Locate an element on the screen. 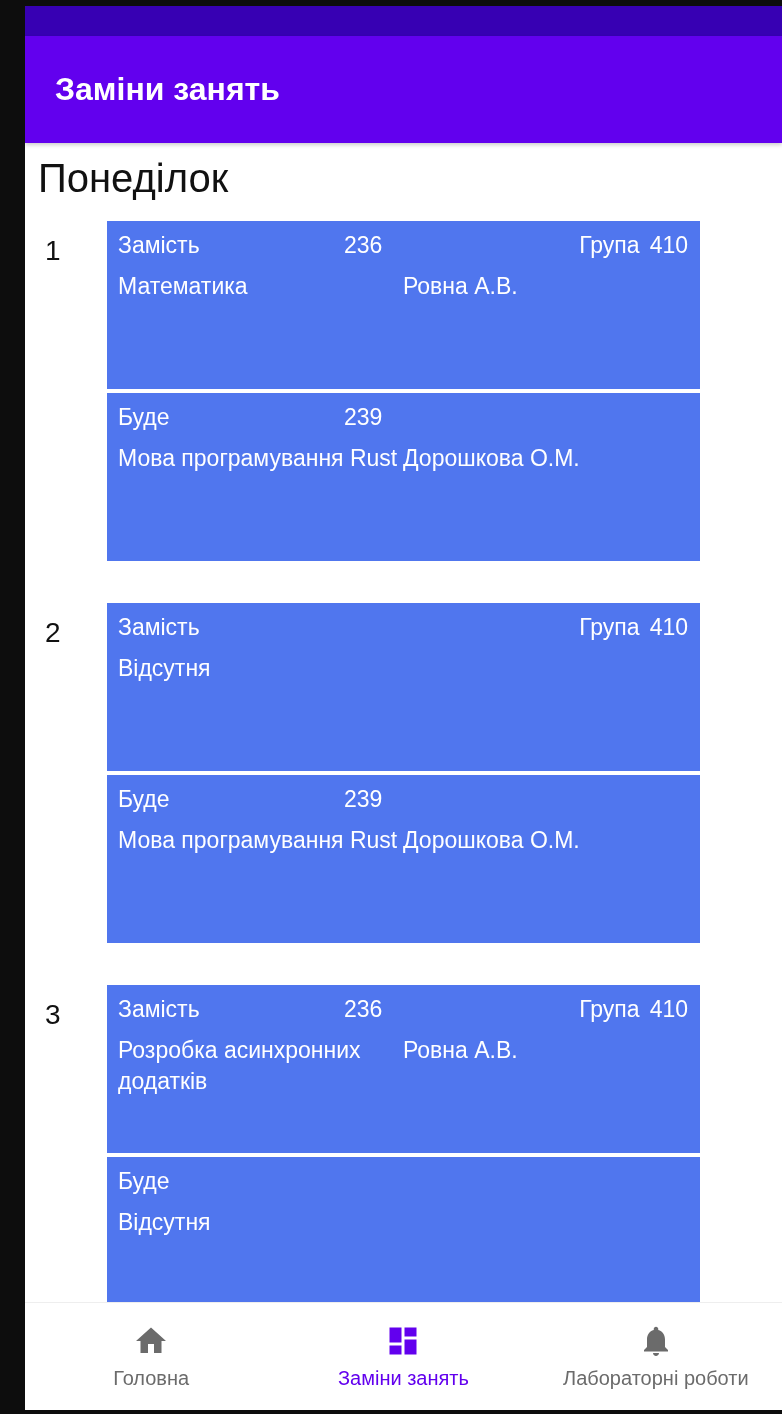  app-title: Заміни занять is located at coordinates (167, 89).